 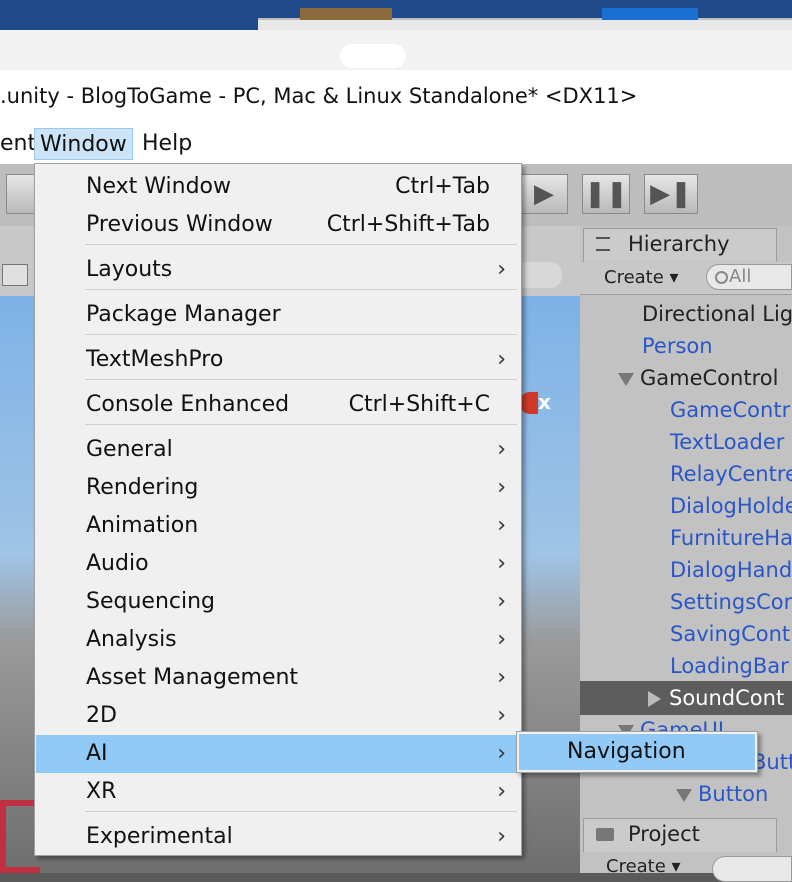 I want to click on menu-item-audio: Audio ›, so click(x=278, y=564).